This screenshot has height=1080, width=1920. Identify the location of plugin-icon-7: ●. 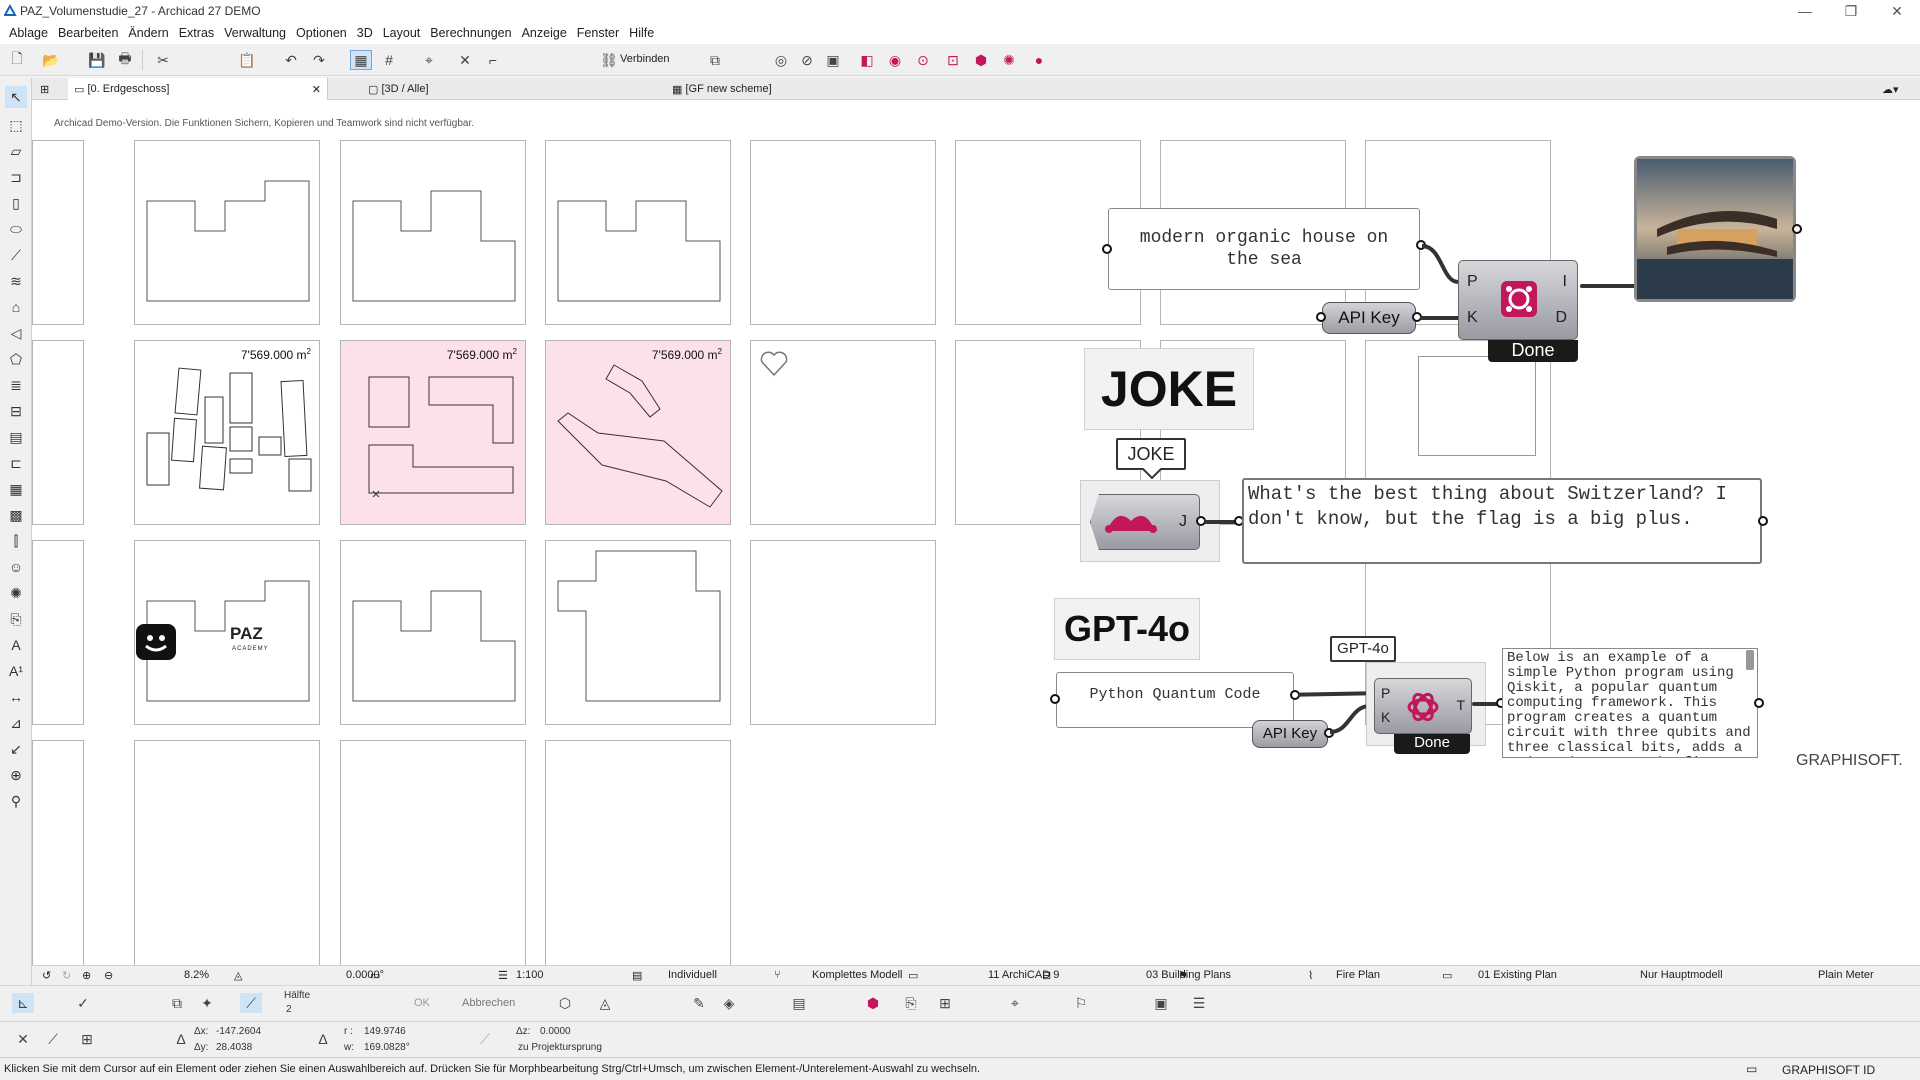
(1039, 60).